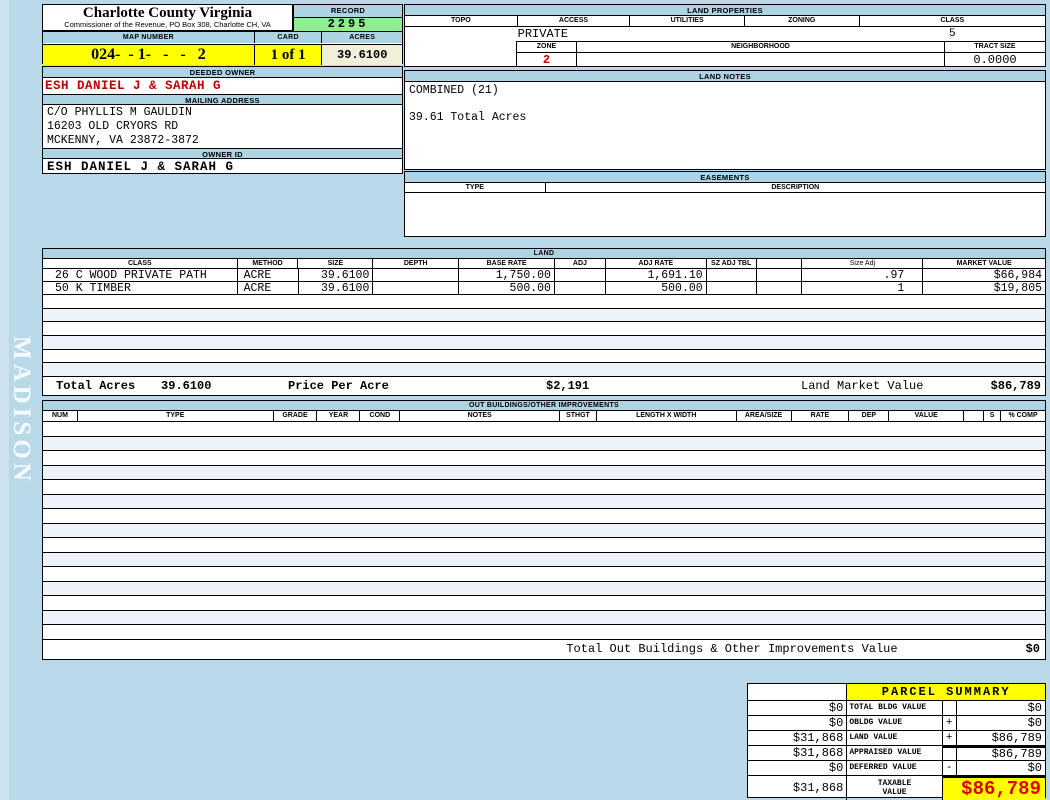 This screenshot has width=1050, height=800. I want to click on summary-row-land: $31,868 LAND VALUE + $86,789, so click(896, 738).